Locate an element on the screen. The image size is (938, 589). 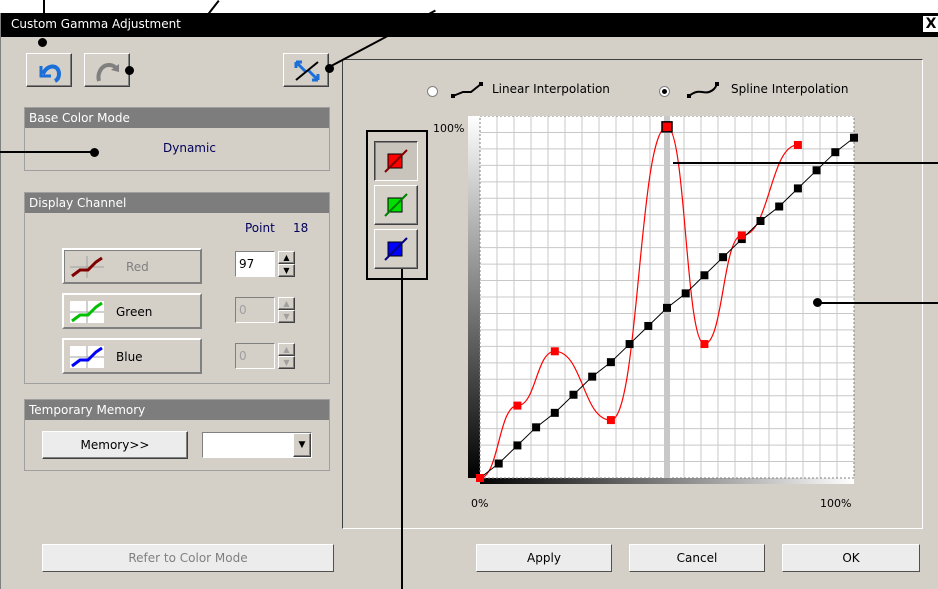
linear-radio is located at coordinates (432, 91).